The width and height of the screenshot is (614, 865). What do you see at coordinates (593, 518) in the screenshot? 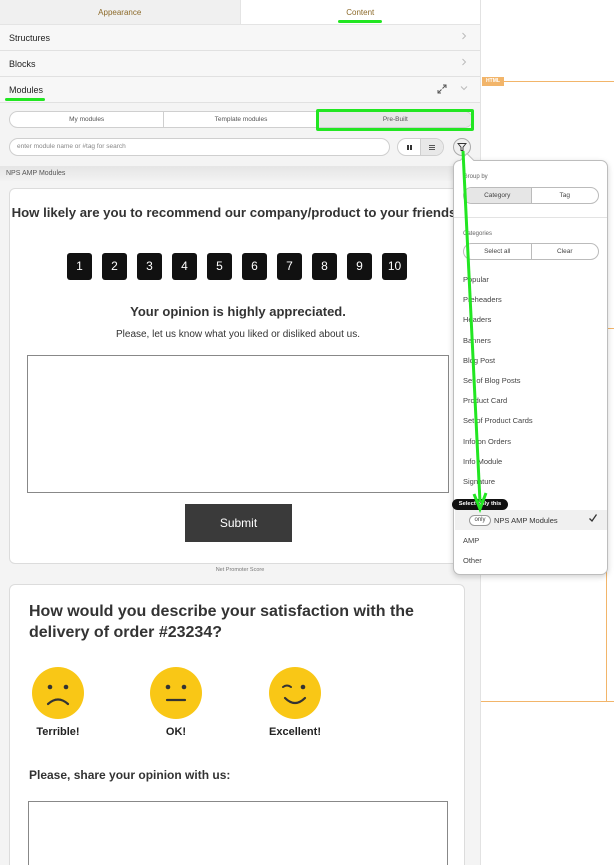
I see `check-icon` at bounding box center [593, 518].